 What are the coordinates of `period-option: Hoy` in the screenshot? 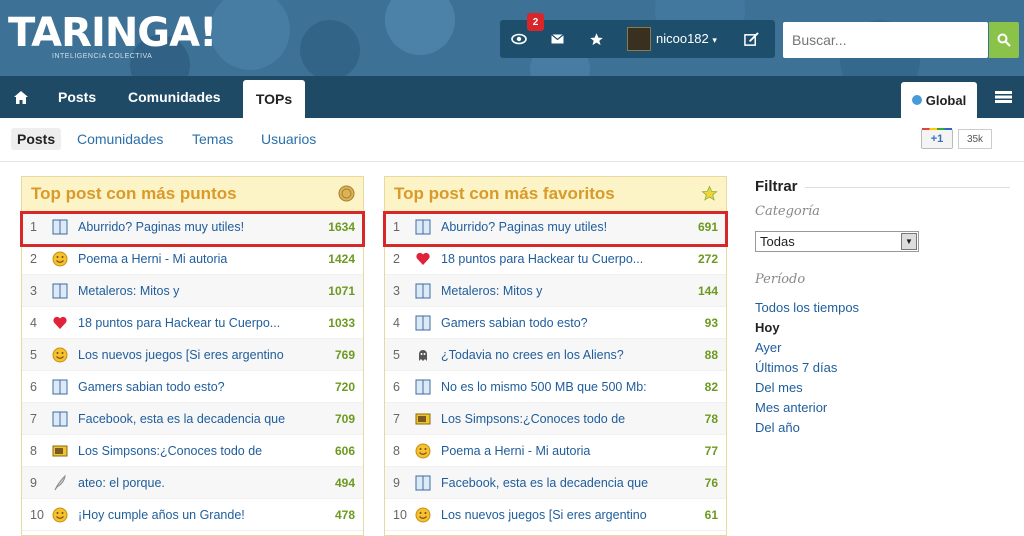 It's located at (767, 327).